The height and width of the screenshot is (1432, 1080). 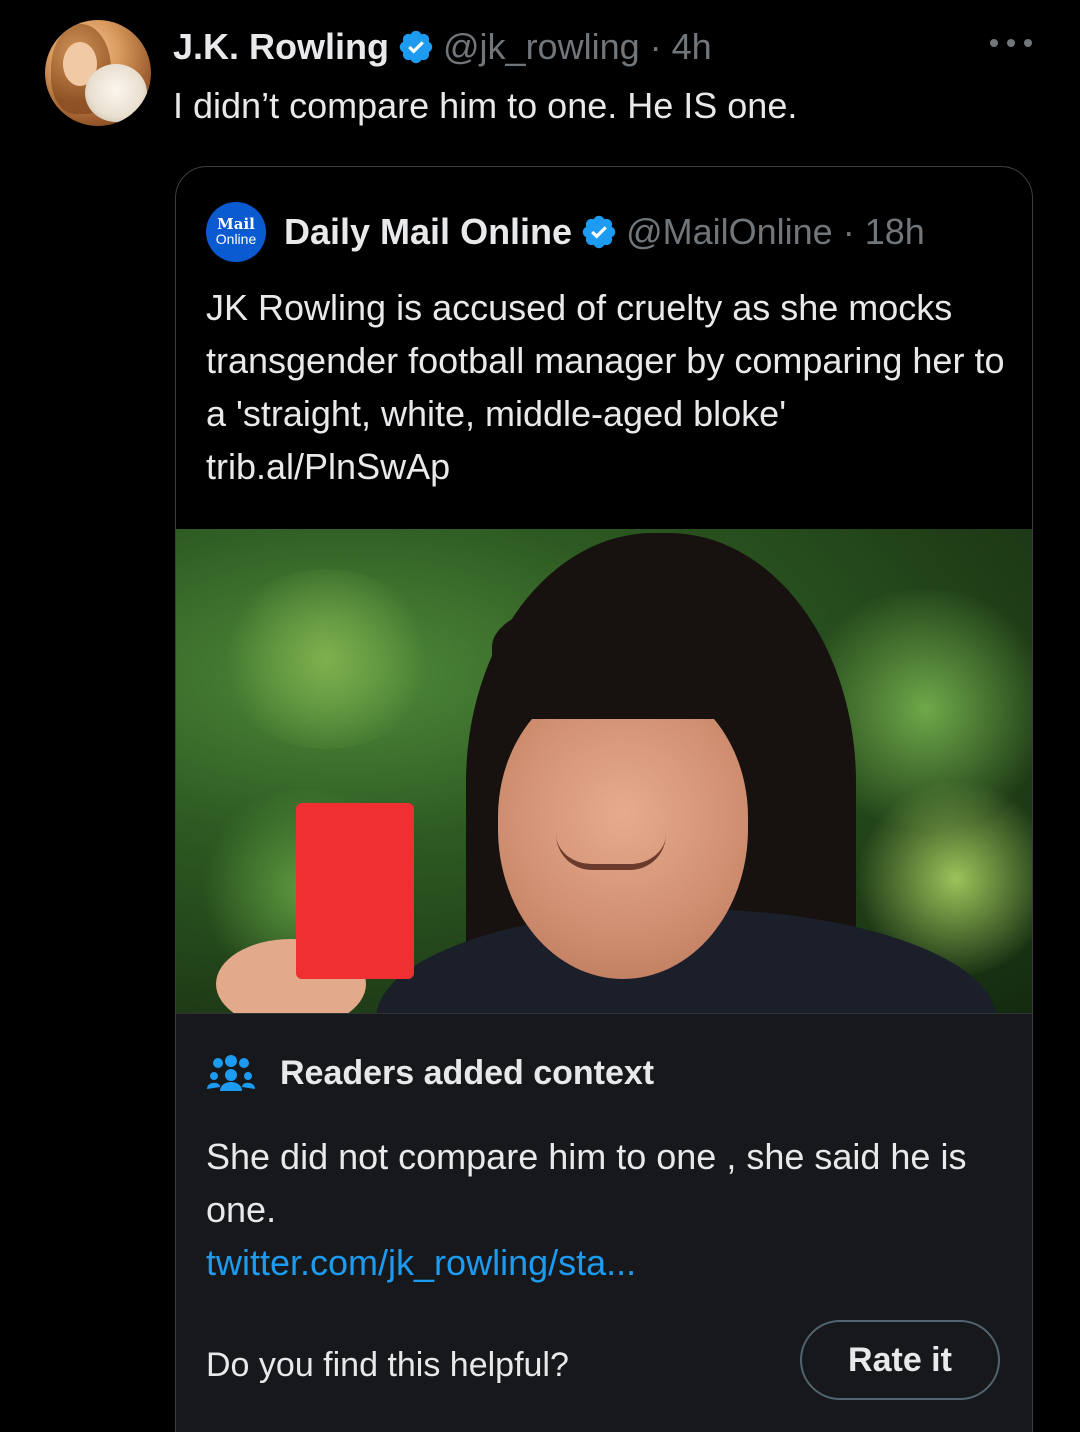 What do you see at coordinates (355, 891) in the screenshot?
I see `red-card` at bounding box center [355, 891].